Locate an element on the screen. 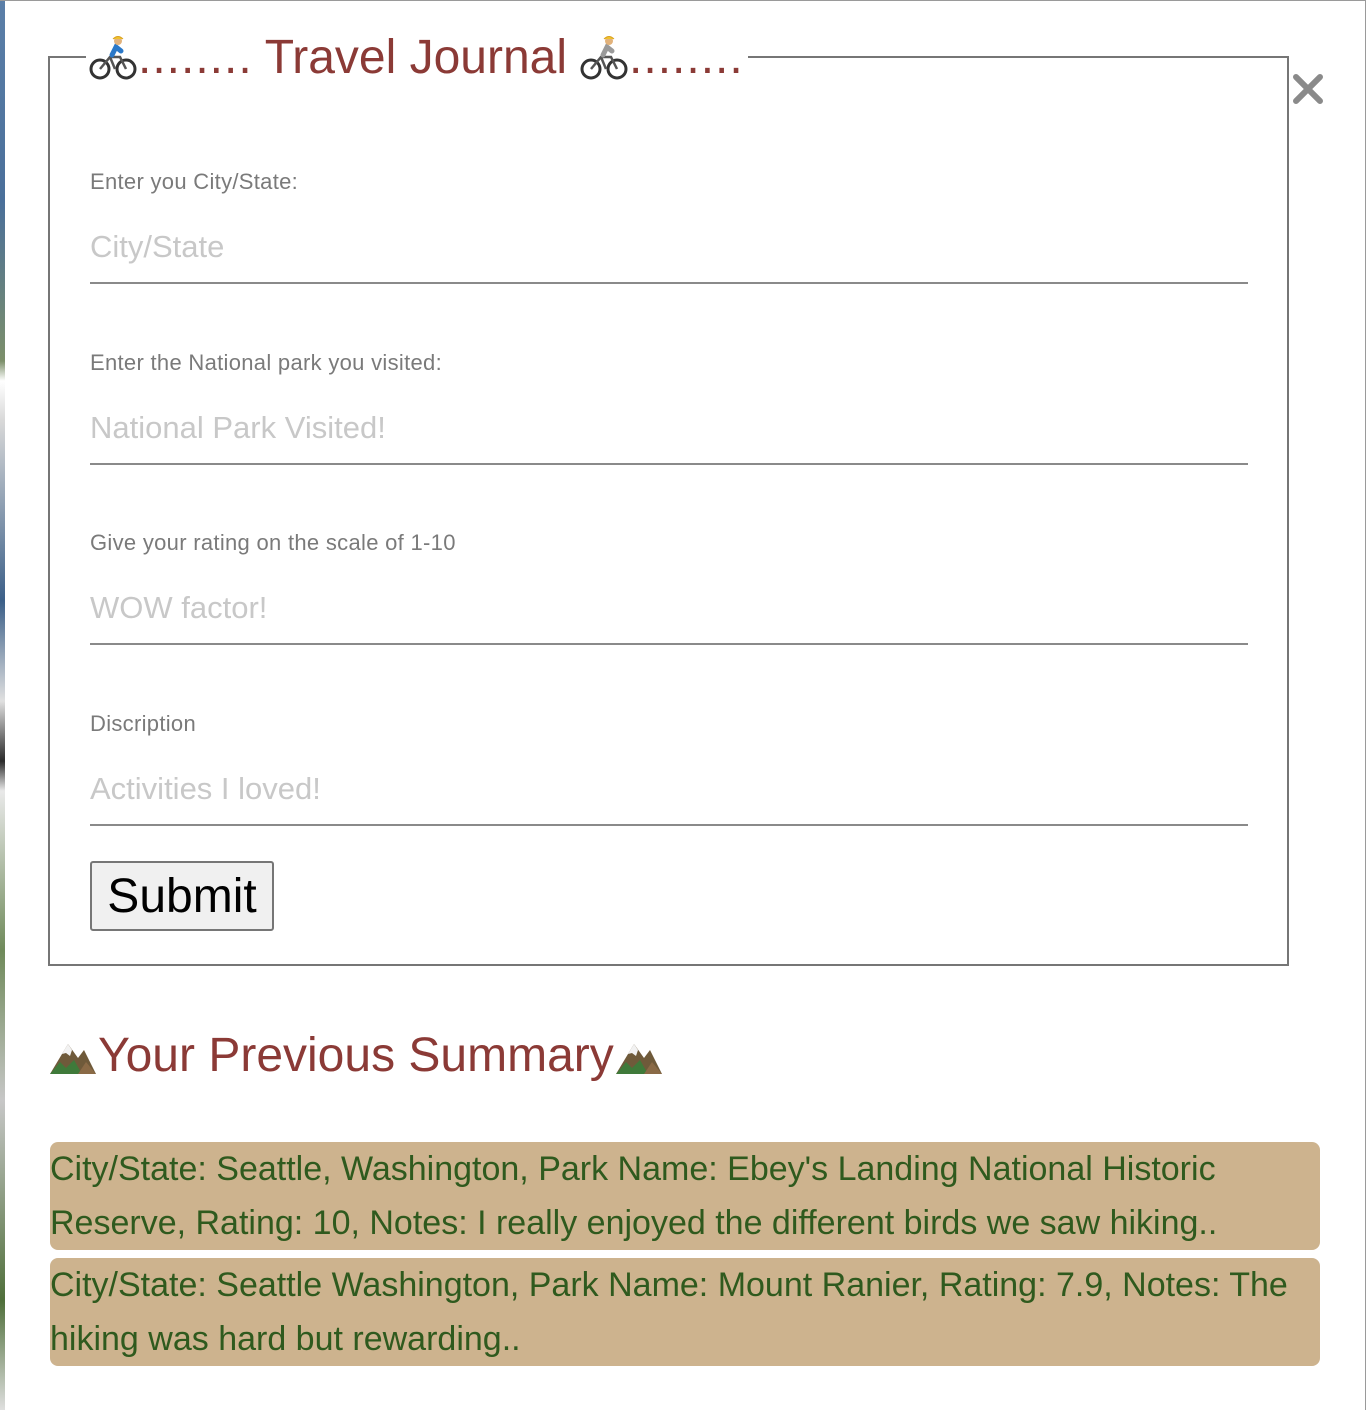 Image resolution: width=1366 pixels, height=1410 pixels. summary-heading: Your Previous Summary is located at coordinates (356, 1056).